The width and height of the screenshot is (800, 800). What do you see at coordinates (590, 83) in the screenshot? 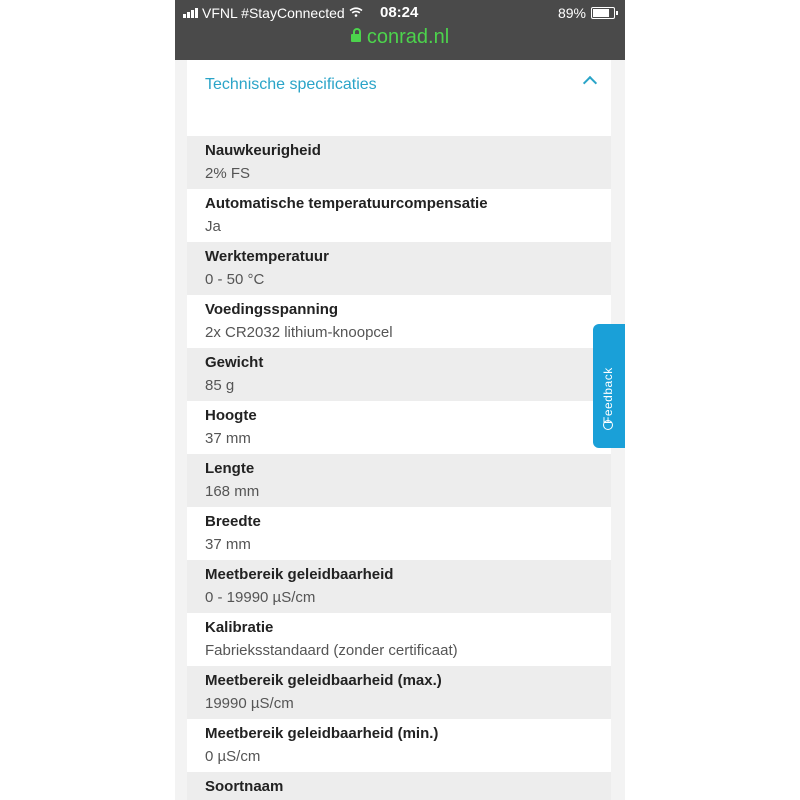
I see `chevron-up-icon` at bounding box center [590, 83].